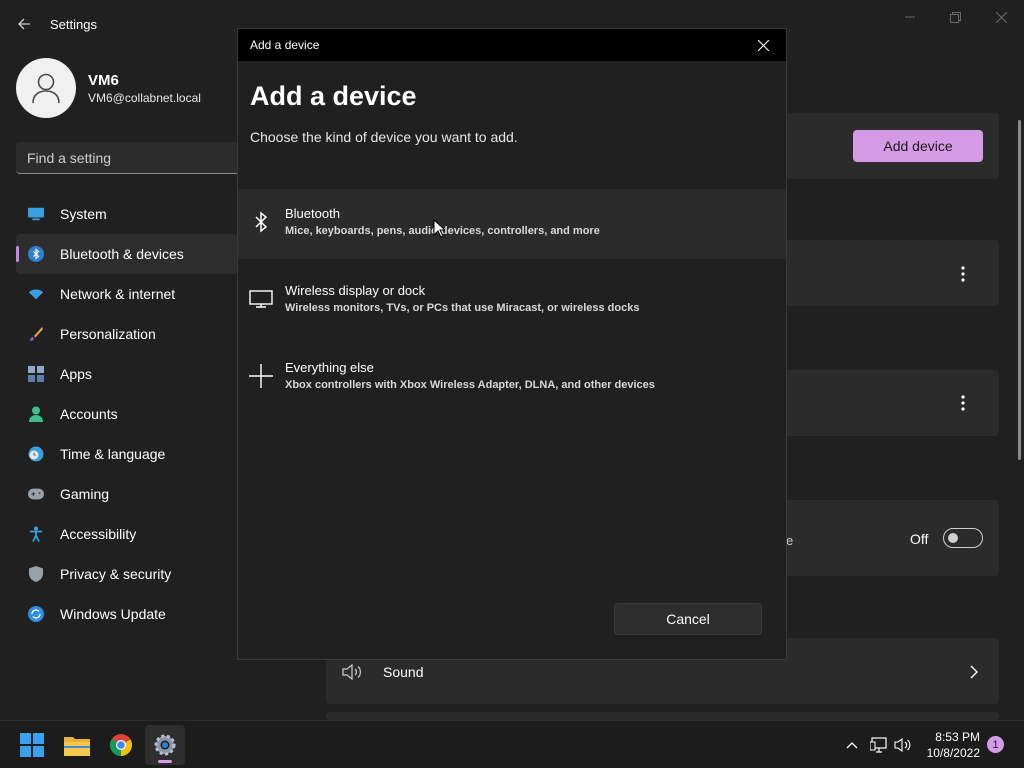 The image size is (1024, 768). What do you see at coordinates (329, 367) in the screenshot?
I see `option-title: Everything else` at bounding box center [329, 367].